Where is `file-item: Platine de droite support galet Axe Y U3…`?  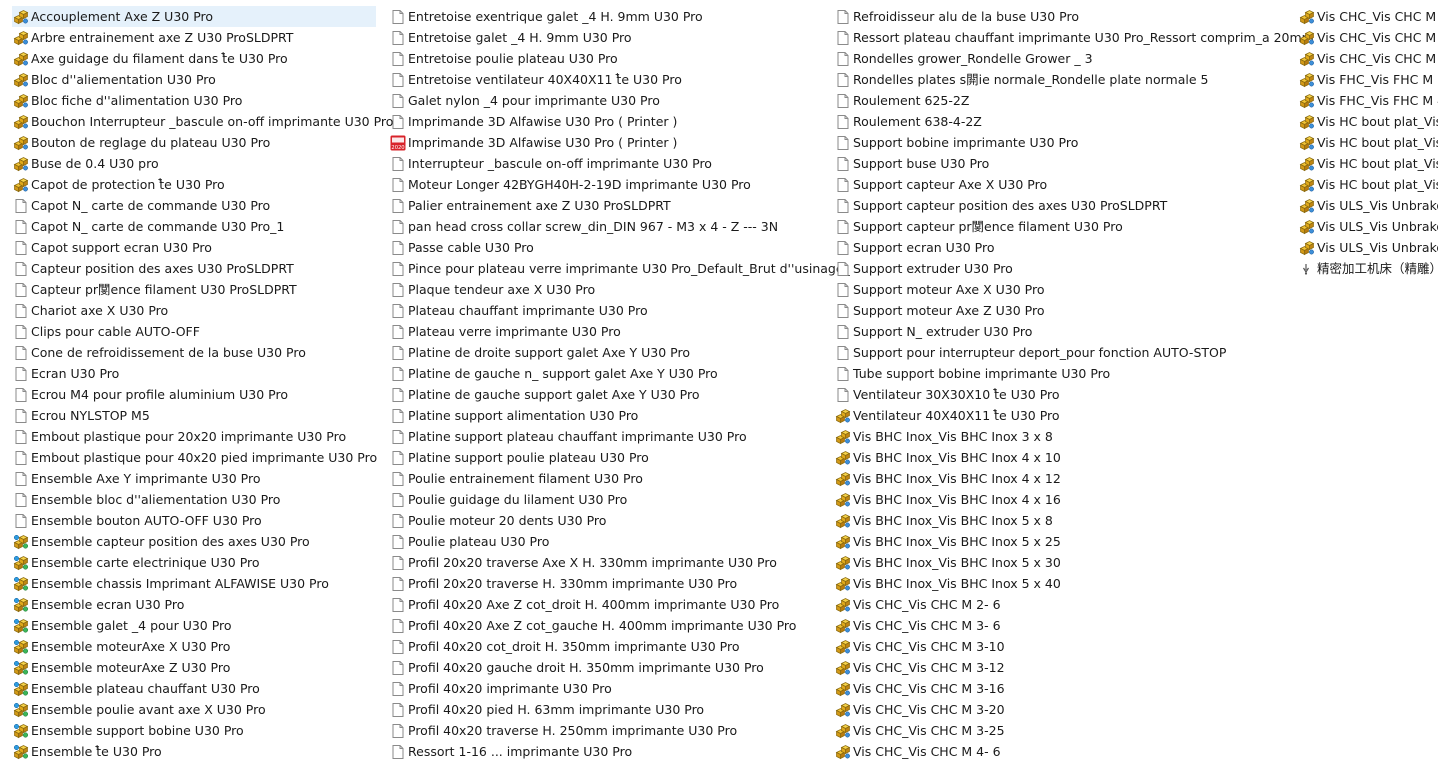
file-item: Platine de droite support galet Axe Y U3… is located at coordinates (619, 352).